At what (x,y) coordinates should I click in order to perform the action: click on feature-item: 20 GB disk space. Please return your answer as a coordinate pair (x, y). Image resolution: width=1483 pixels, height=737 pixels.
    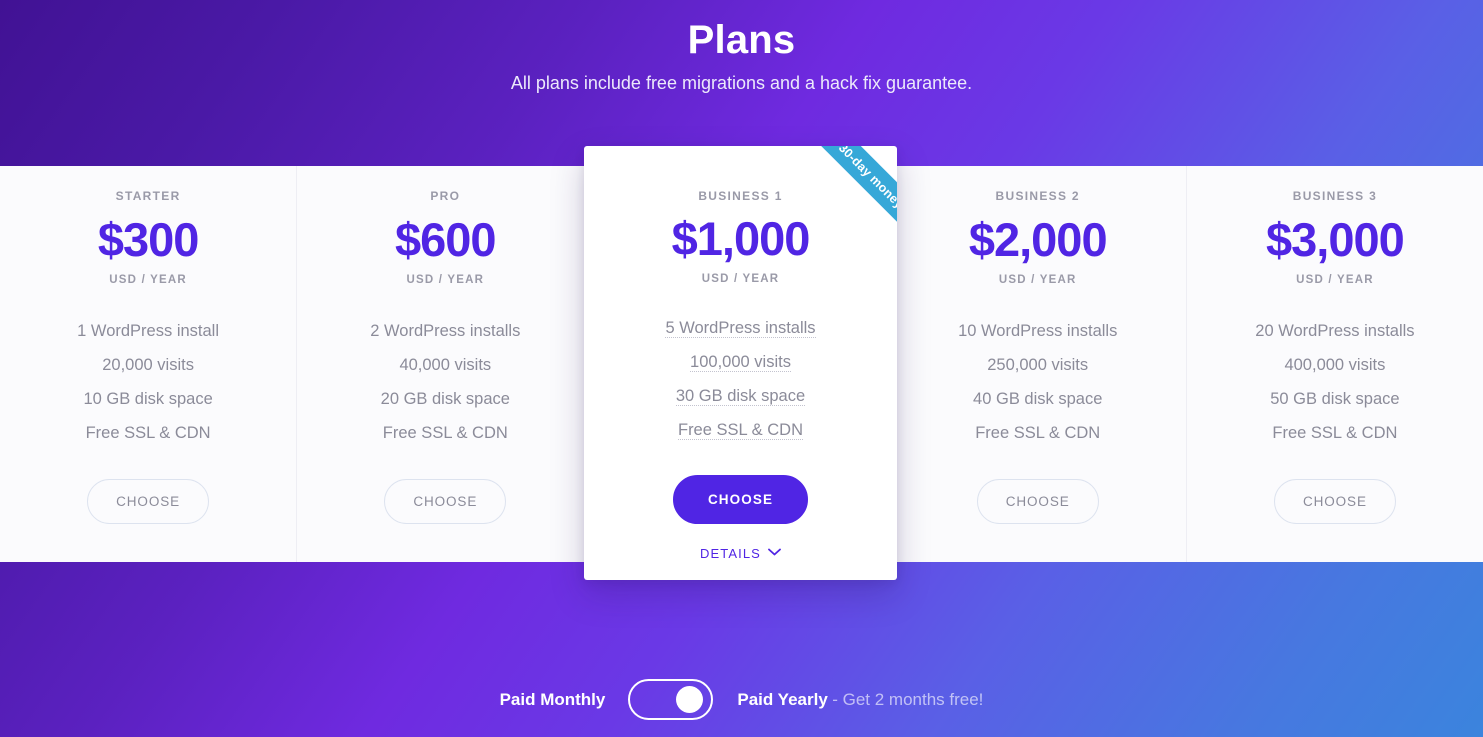
    Looking at the image, I should click on (445, 399).